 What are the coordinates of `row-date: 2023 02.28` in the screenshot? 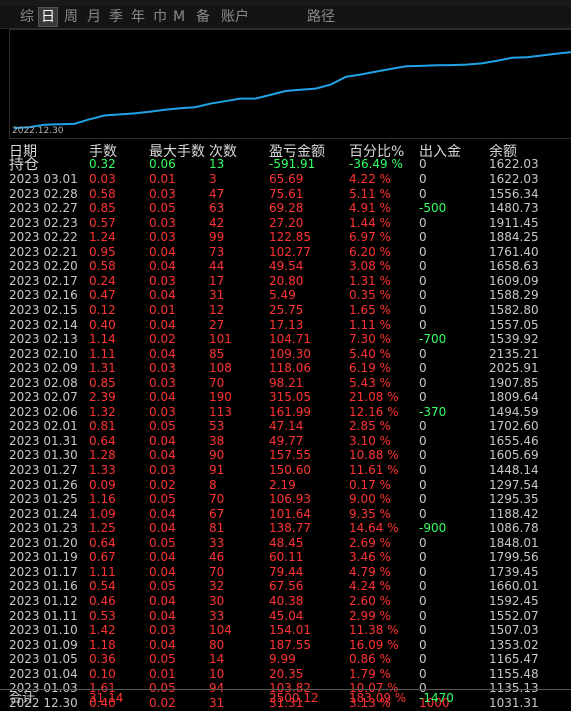 It's located at (43, 193).